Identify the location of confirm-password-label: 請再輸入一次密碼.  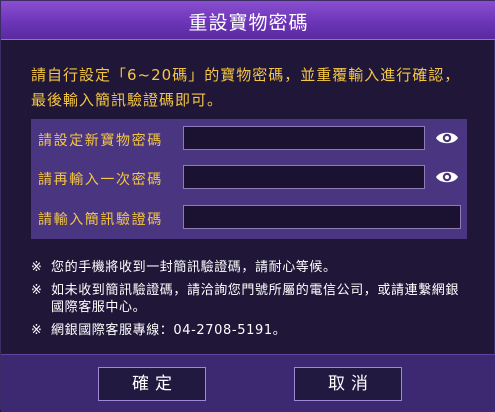
(100, 180).